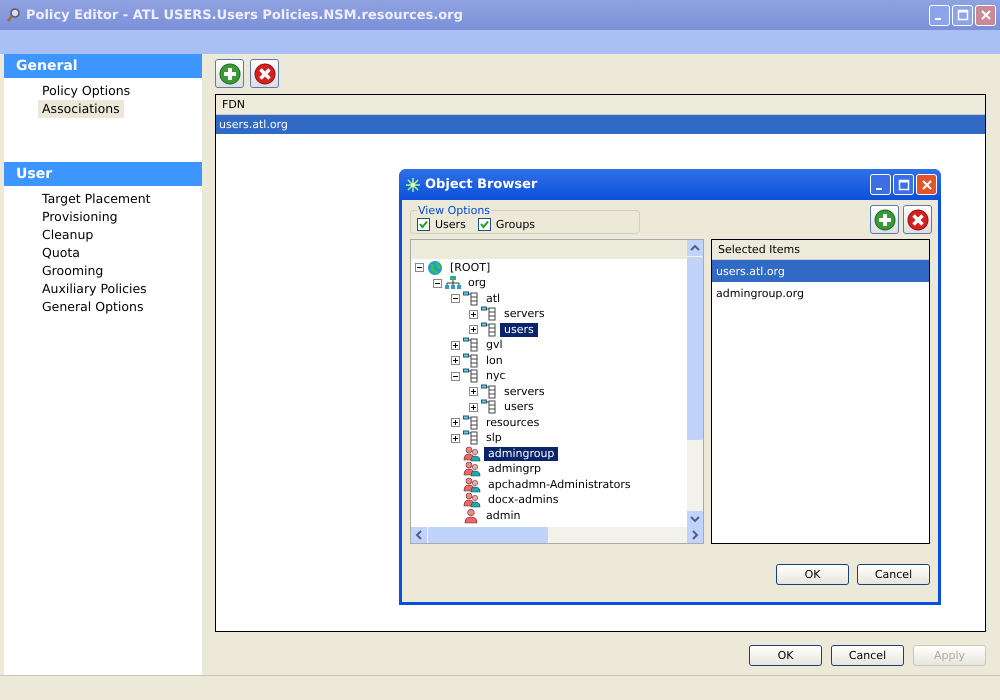 The width and height of the screenshot is (1000, 700). I want to click on tree-item: [ROOT], so click(470, 267).